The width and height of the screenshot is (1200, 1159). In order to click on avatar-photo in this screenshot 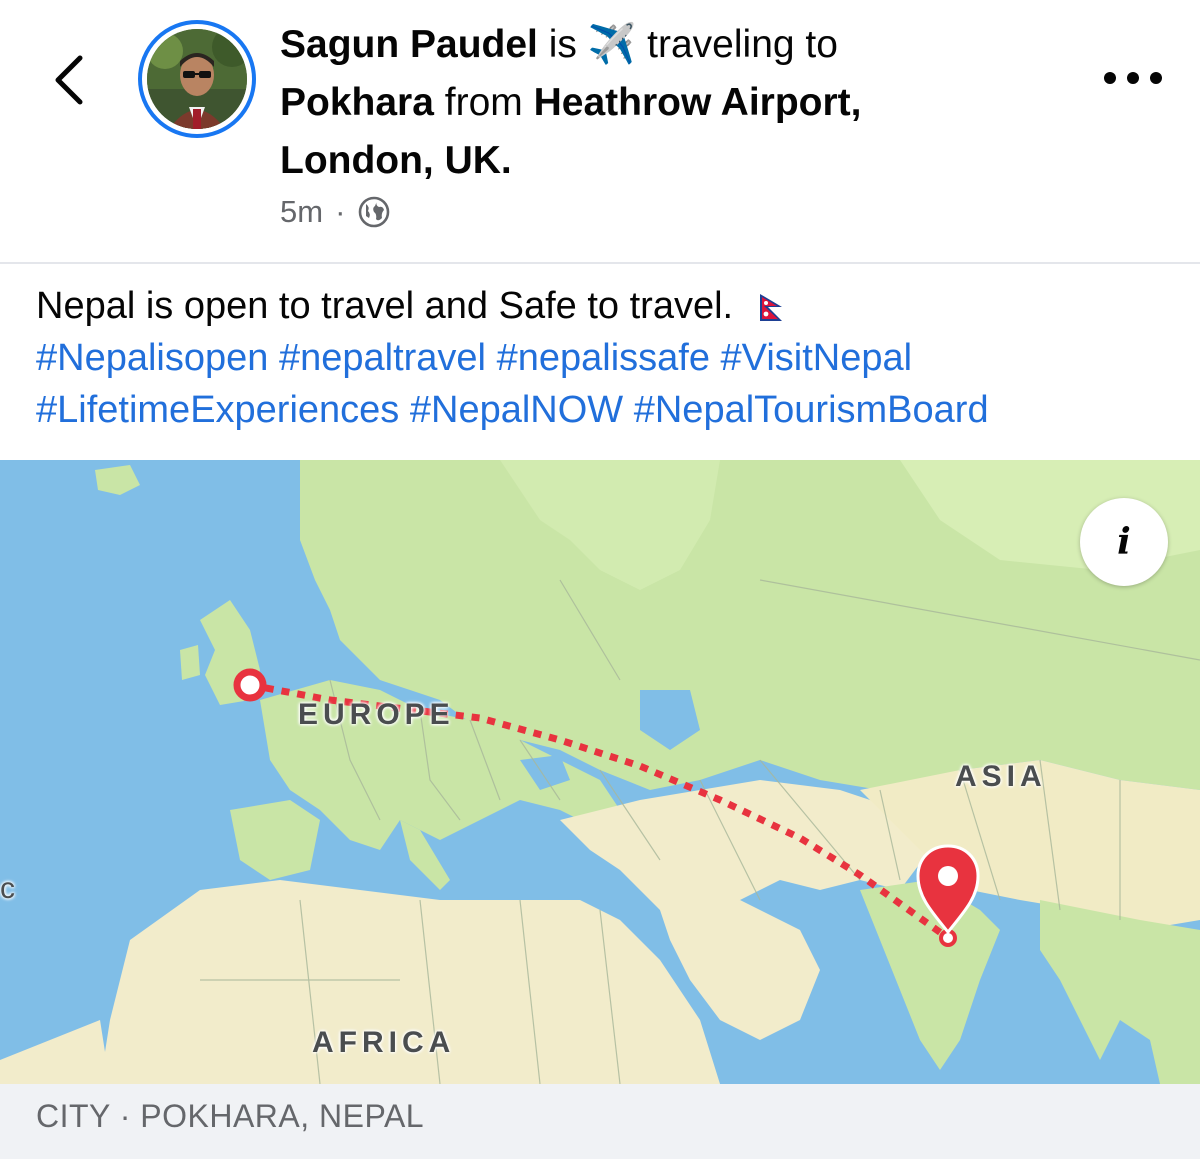, I will do `click(197, 79)`.